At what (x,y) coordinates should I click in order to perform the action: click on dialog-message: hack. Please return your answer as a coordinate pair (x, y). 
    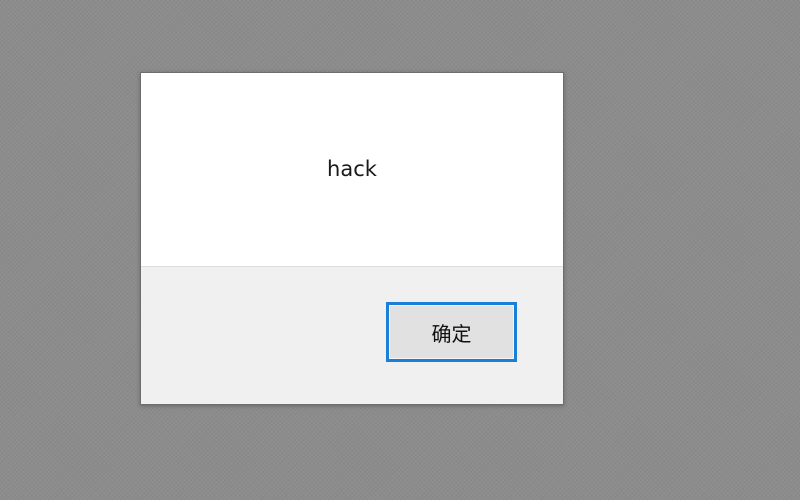
    Looking at the image, I should click on (352, 169).